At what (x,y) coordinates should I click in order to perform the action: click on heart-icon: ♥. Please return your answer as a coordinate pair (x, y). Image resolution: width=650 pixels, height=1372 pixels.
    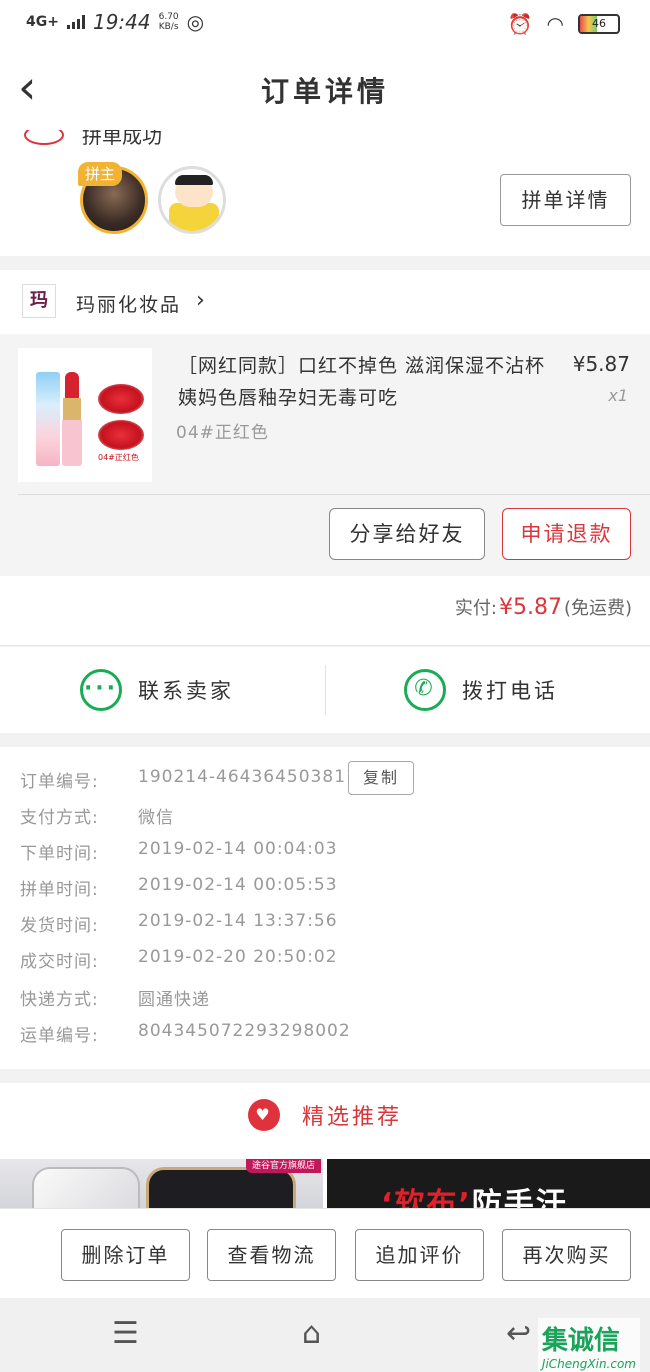
    Looking at the image, I should click on (263, 1115).